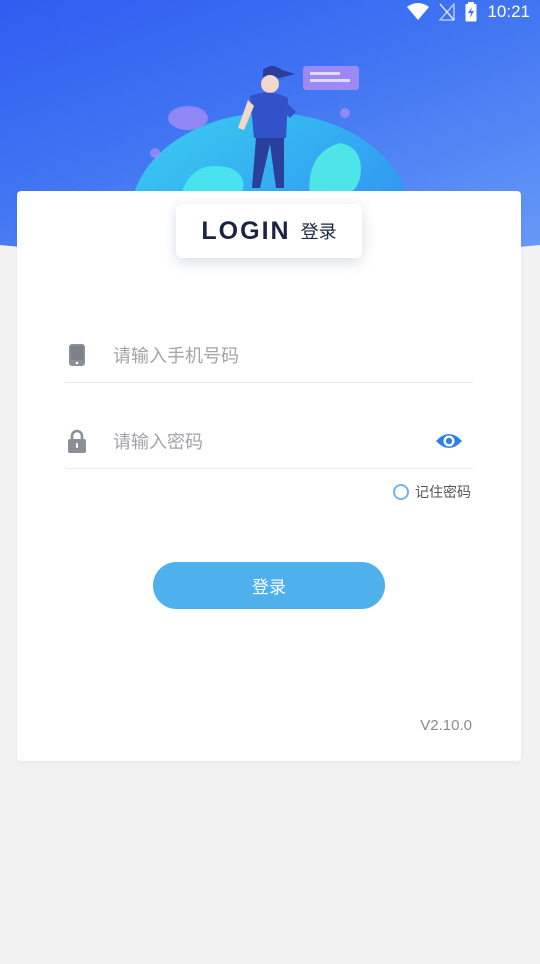 This screenshot has height=964, width=540. I want to click on password-field, so click(269, 441).